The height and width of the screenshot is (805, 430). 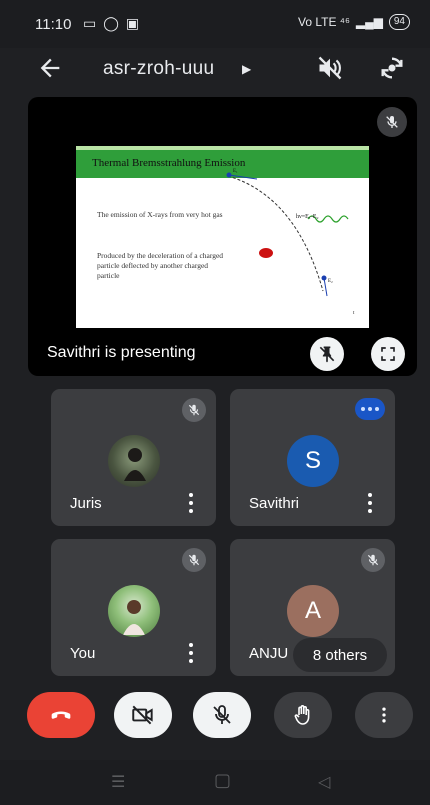 What do you see at coordinates (399, 22) in the screenshot?
I see `battery-indicator: 94` at bounding box center [399, 22].